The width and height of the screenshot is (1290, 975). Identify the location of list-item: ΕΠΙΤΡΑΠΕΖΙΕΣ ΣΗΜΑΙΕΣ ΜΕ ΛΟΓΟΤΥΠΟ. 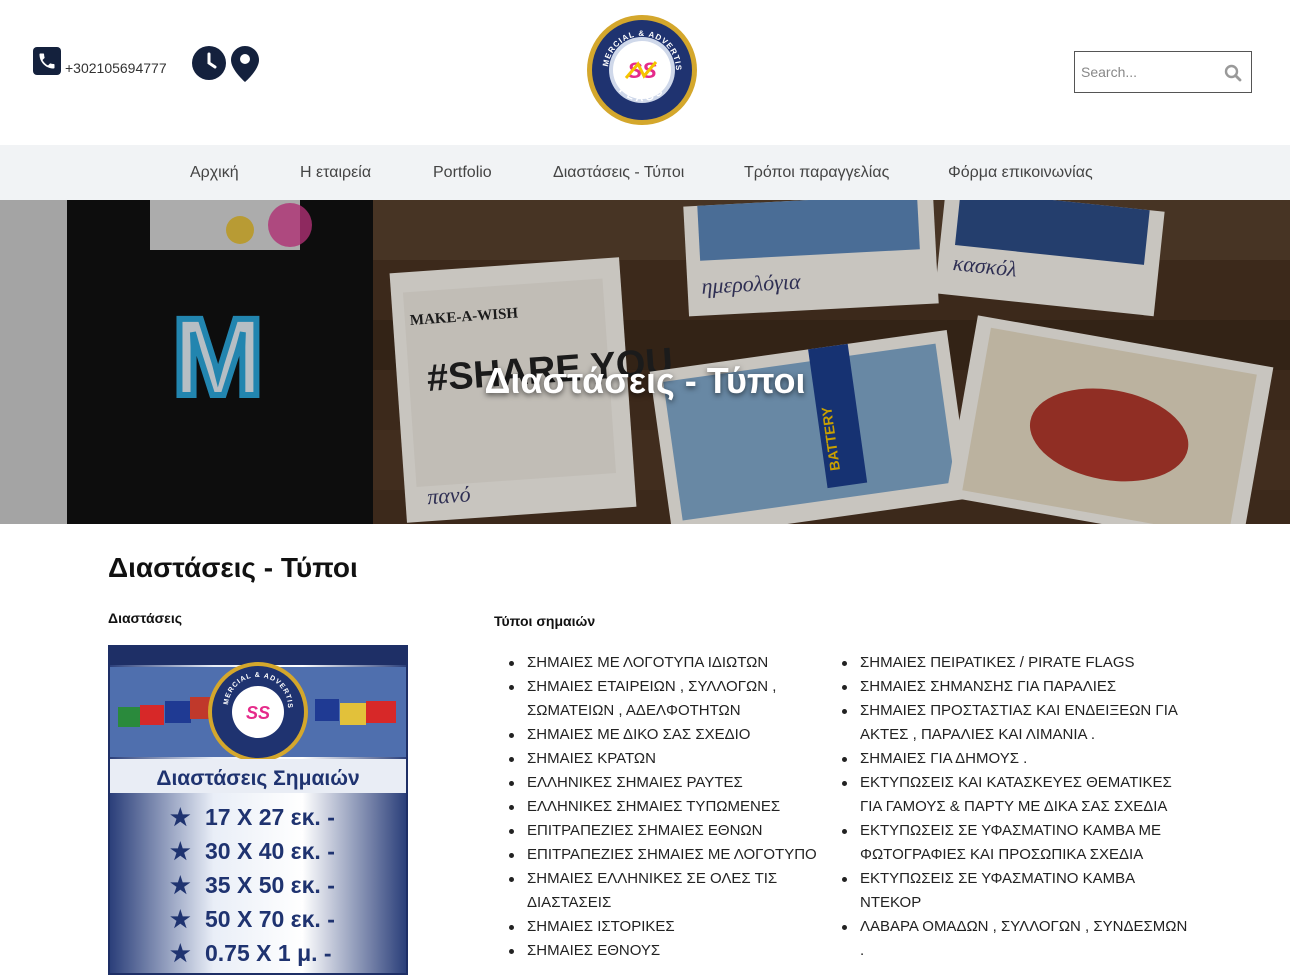
(668, 855).